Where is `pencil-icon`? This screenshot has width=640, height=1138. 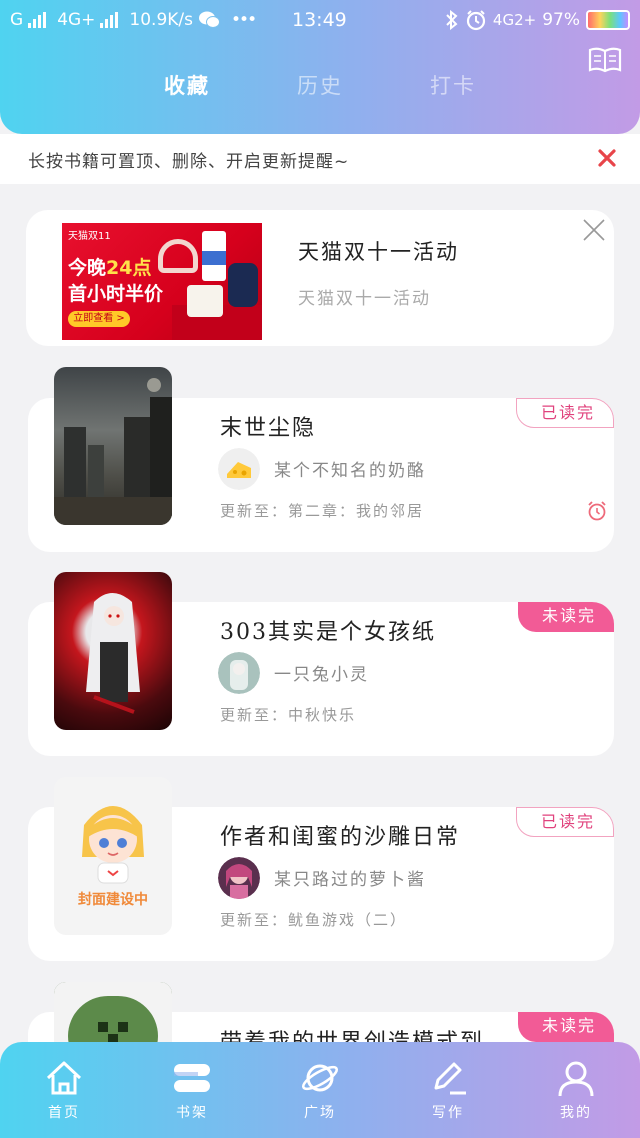
pencil-icon is located at coordinates (450, 1078).